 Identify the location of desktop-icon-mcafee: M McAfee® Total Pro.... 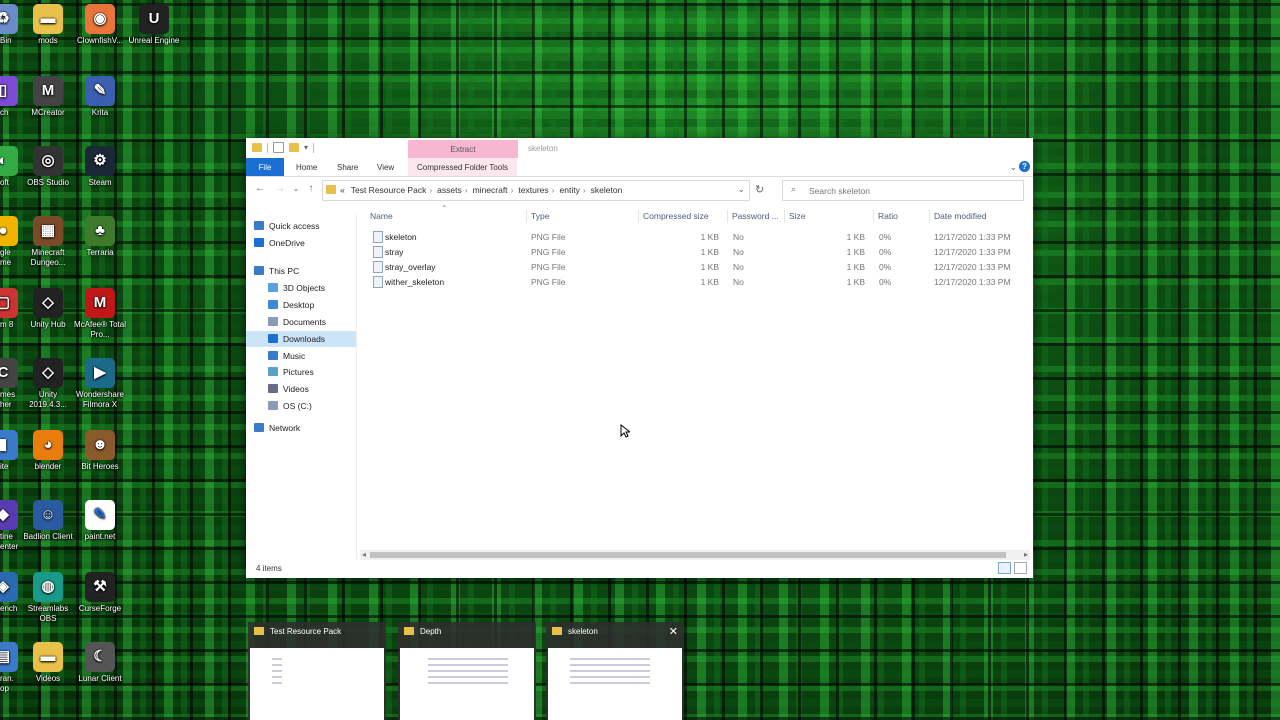
(100, 314).